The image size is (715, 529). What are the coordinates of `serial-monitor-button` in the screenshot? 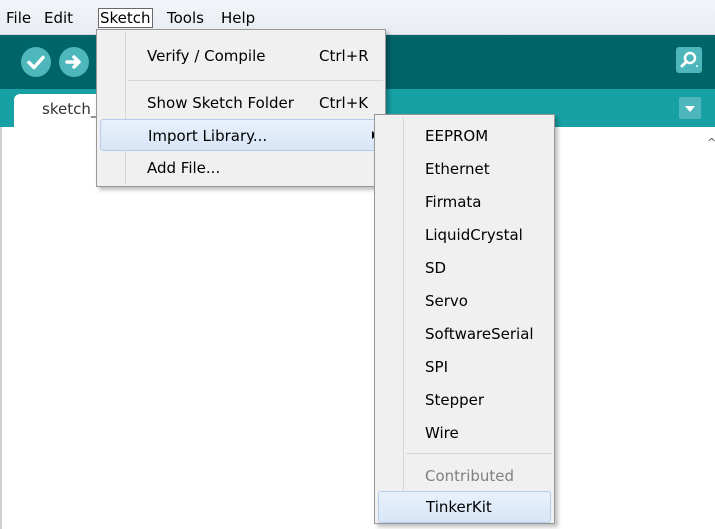 It's located at (689, 60).